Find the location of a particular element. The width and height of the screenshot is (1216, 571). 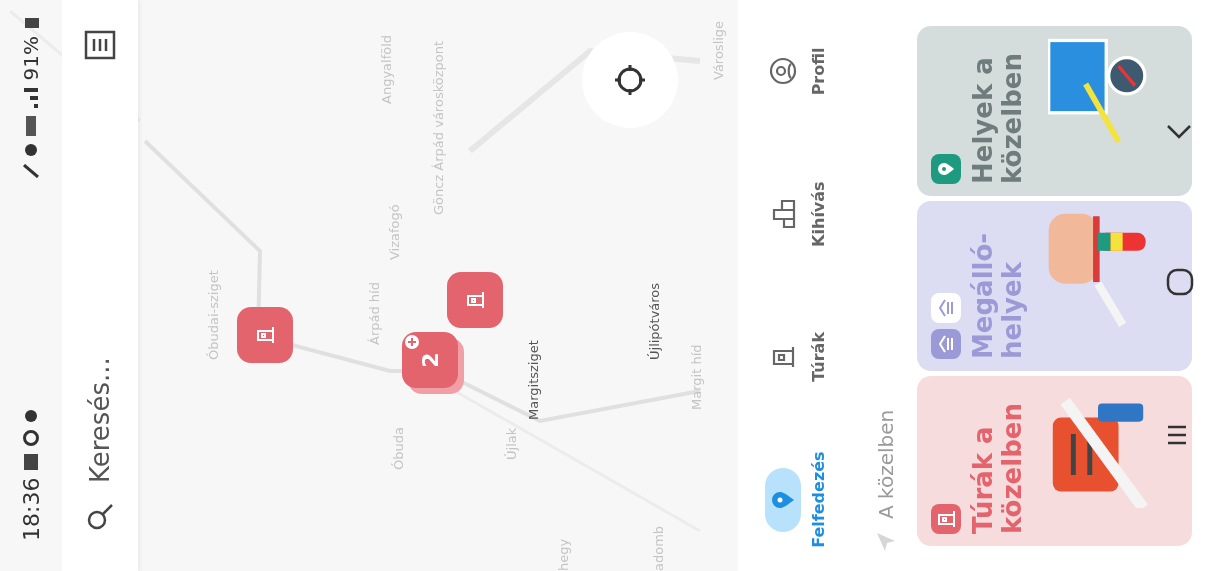

navigation-arrow-icon is located at coordinates (886, 542).